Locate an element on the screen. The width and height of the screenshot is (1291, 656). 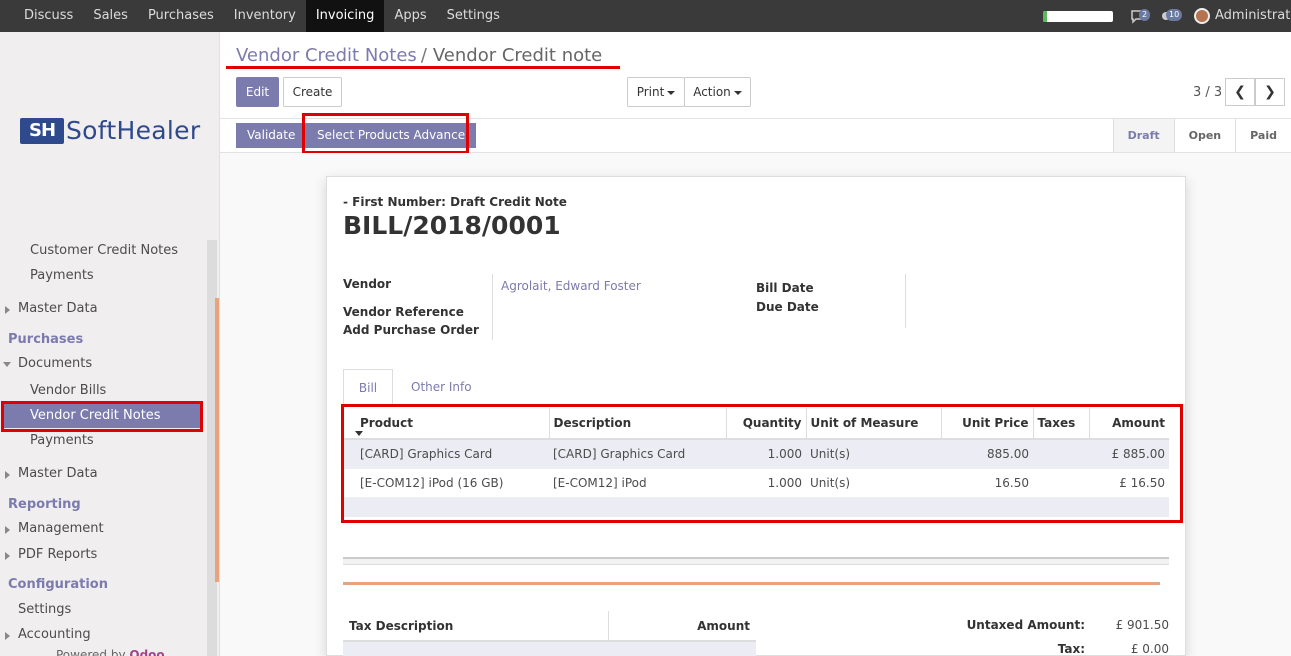
sidebar-item-management: Management is located at coordinates (103, 528).